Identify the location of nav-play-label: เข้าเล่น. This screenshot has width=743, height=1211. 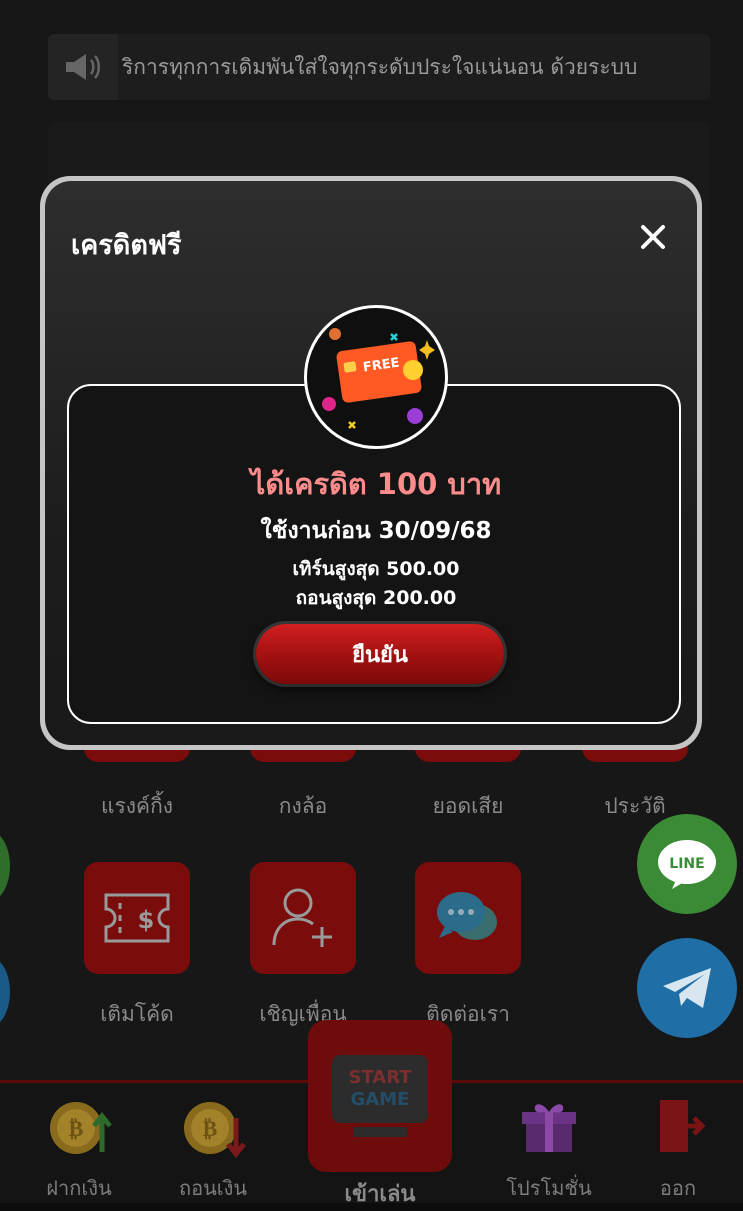
(380, 1194).